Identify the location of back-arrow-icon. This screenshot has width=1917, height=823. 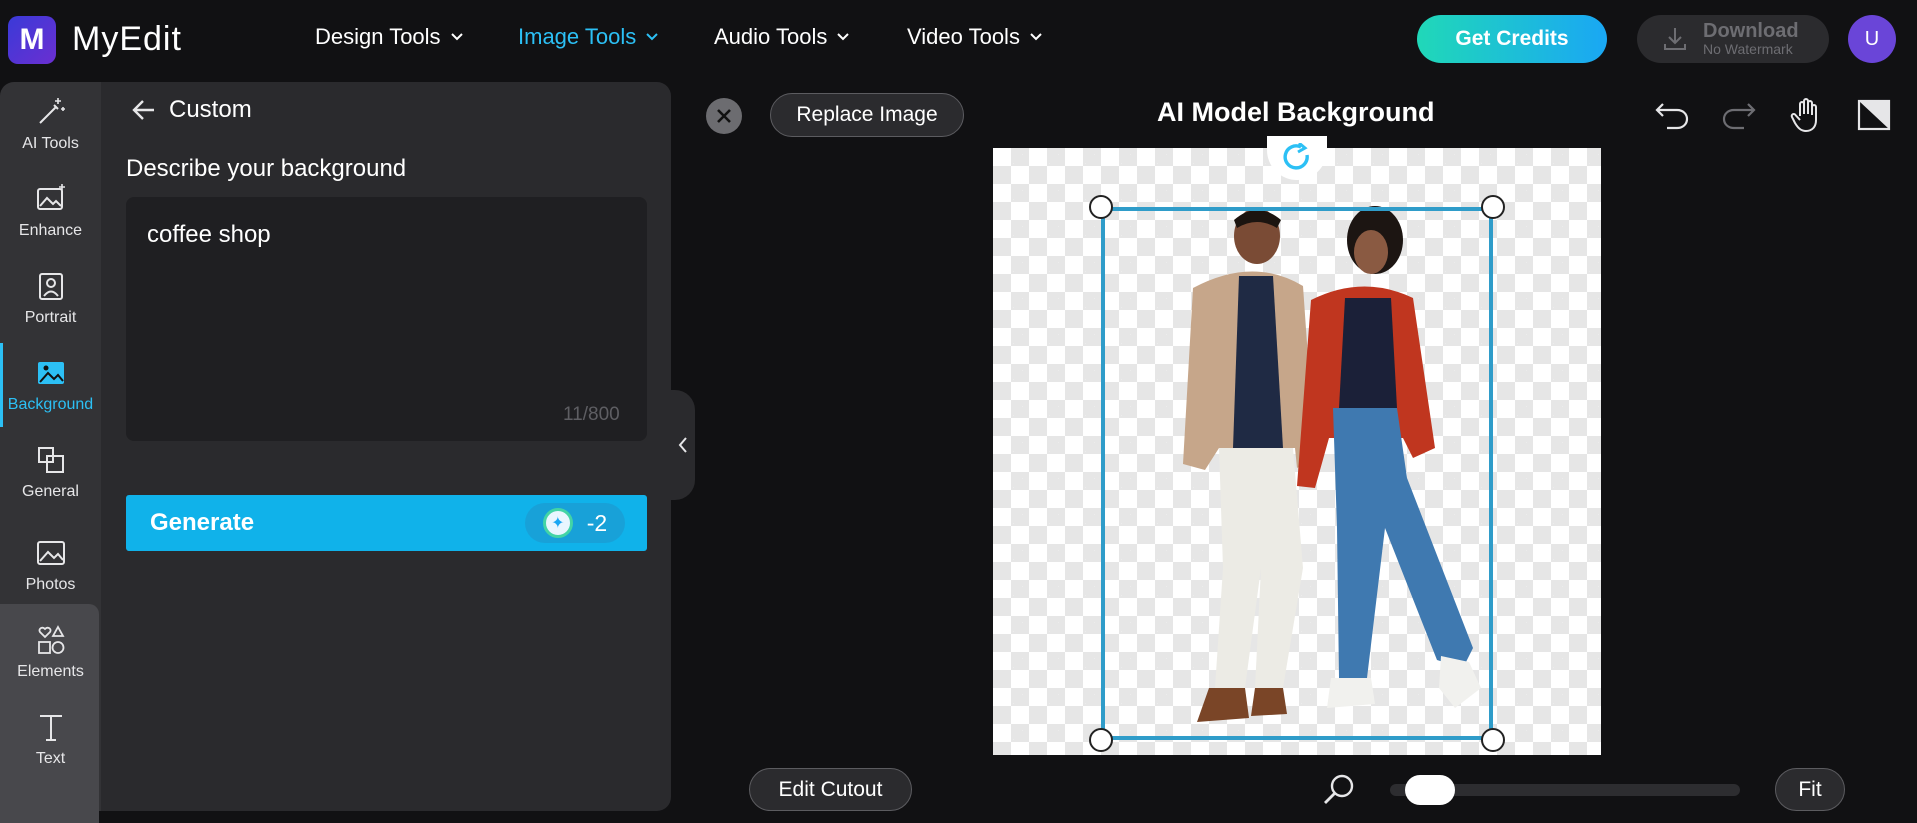
(144, 110).